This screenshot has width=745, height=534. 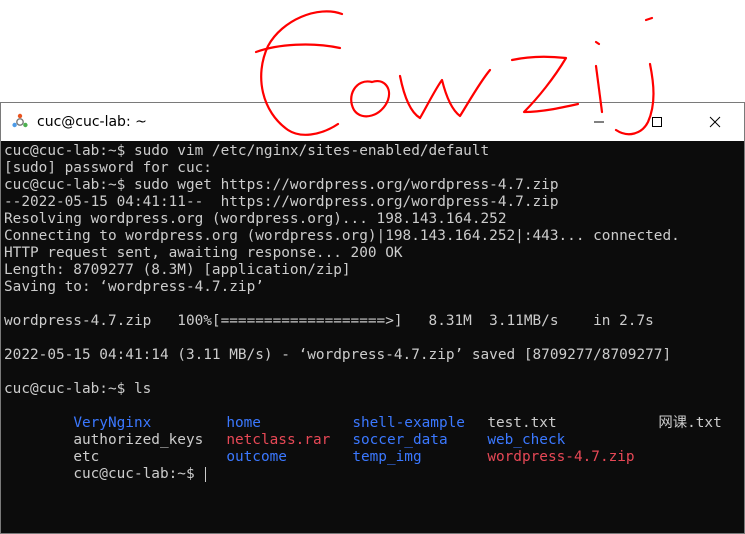 What do you see at coordinates (20, 122) in the screenshot?
I see `ubuntu-app-icon` at bounding box center [20, 122].